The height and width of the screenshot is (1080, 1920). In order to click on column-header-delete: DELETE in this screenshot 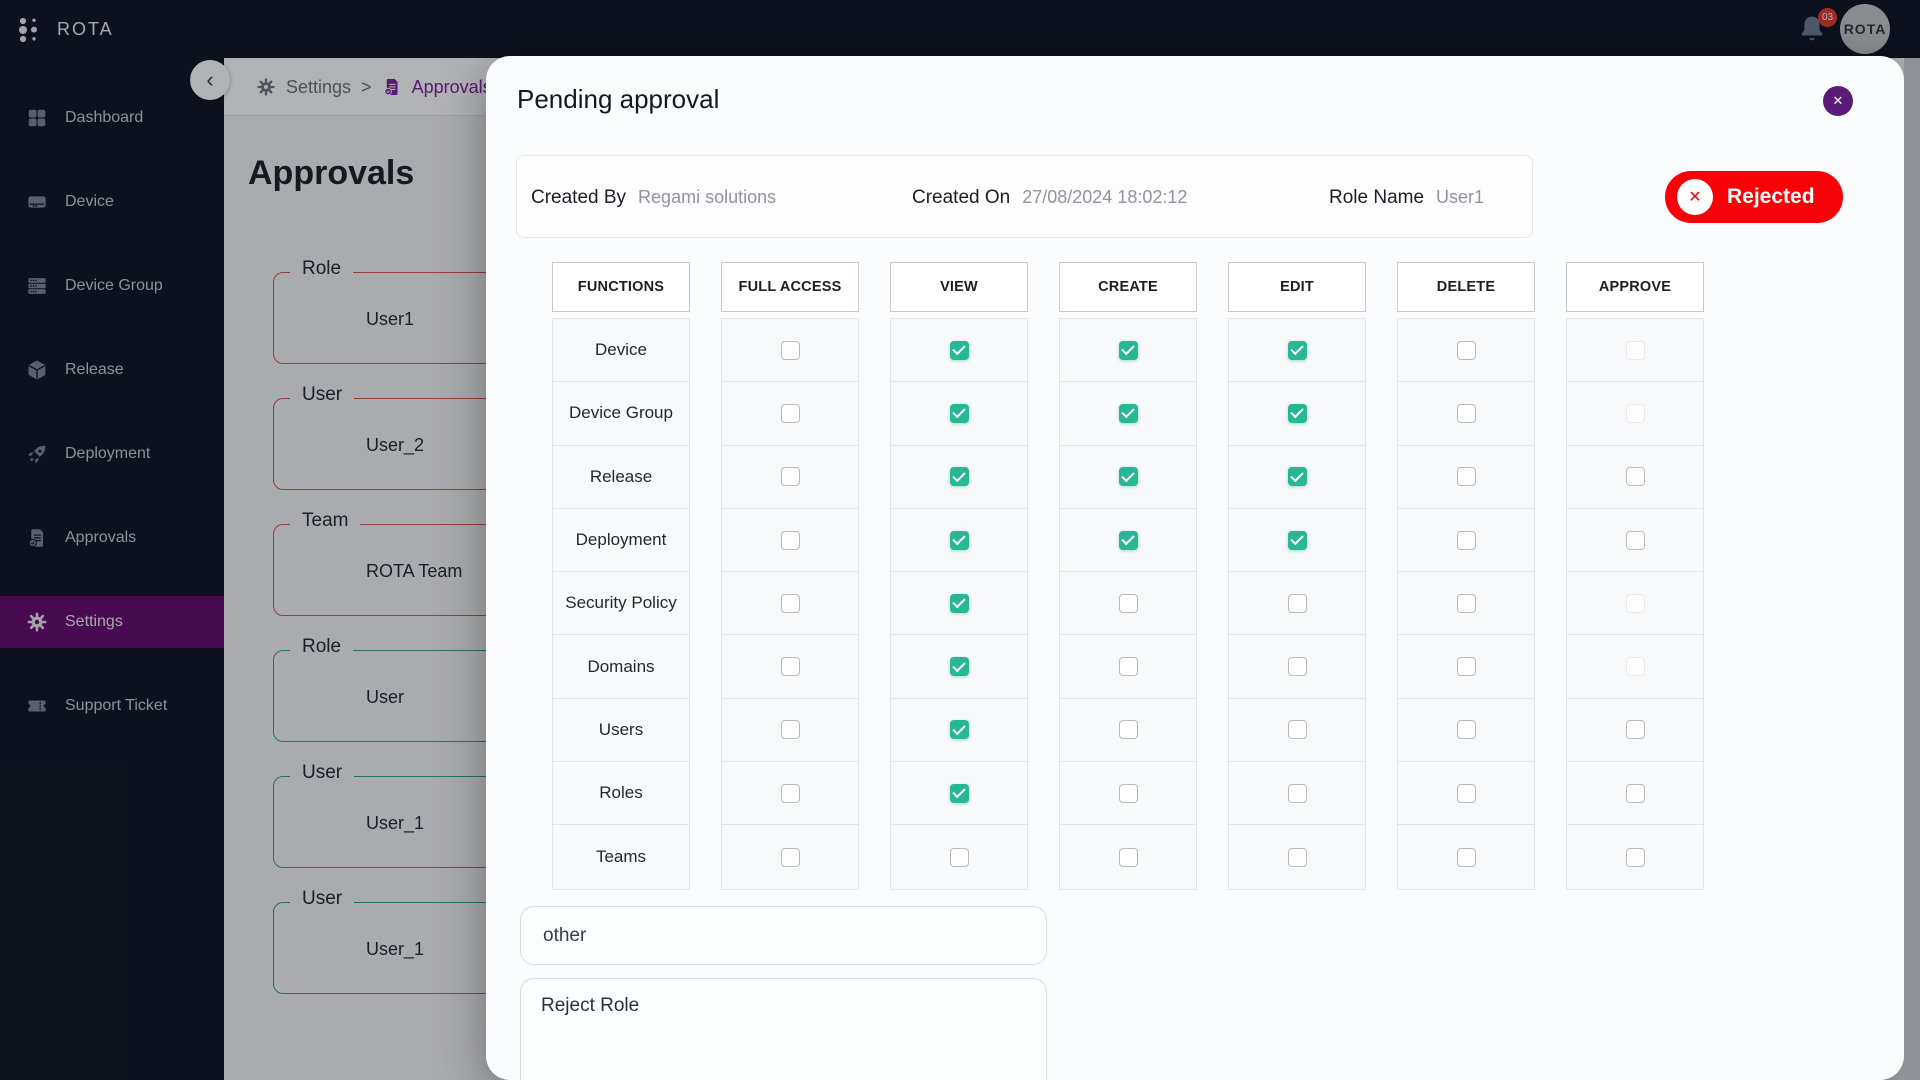, I will do `click(1466, 287)`.